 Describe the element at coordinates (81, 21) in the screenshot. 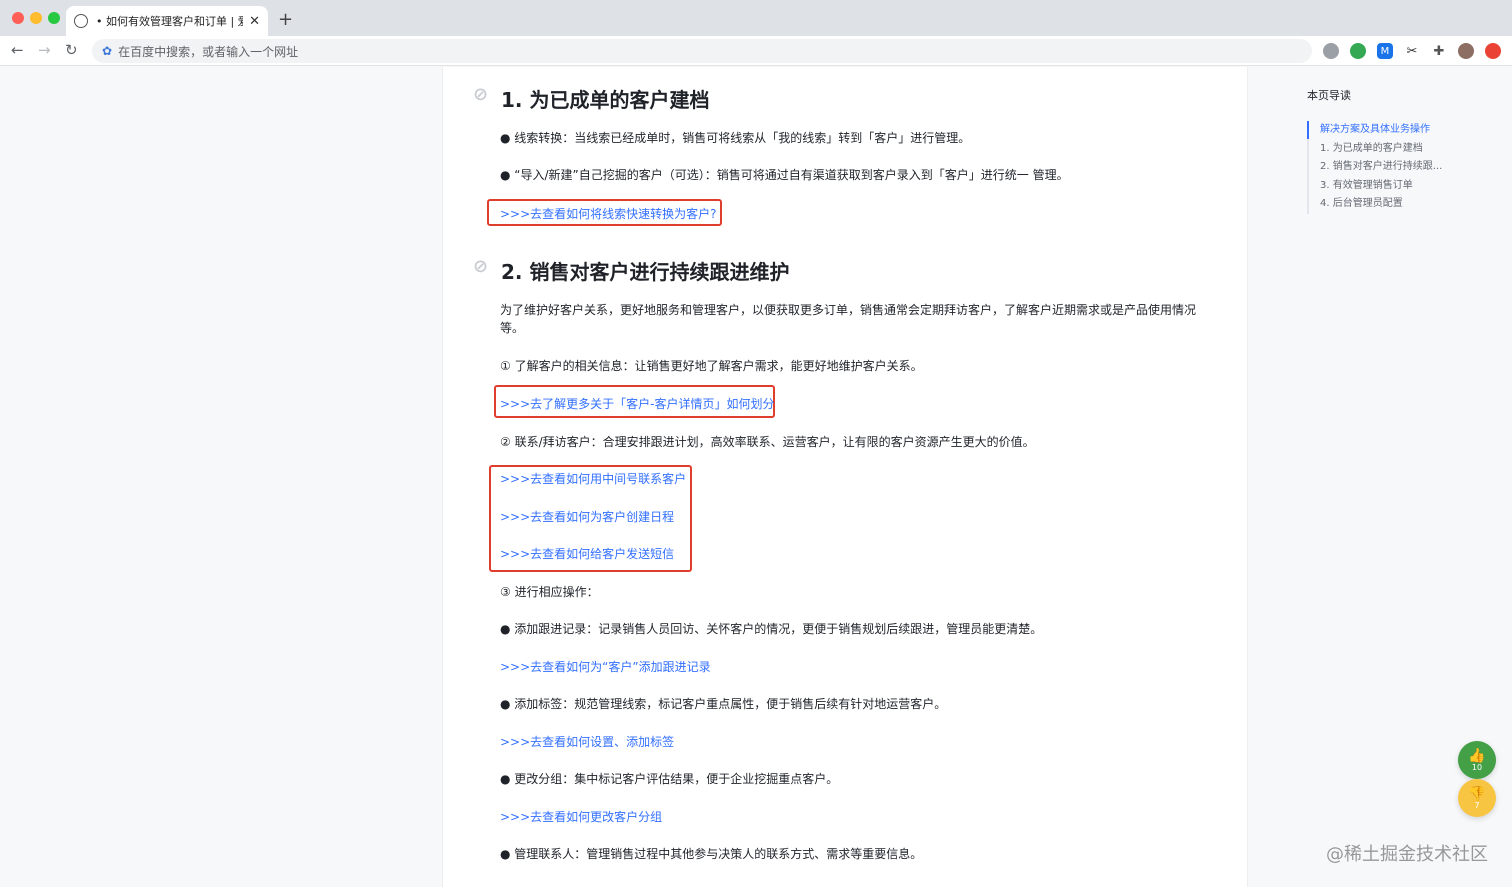

I see `globe-icon` at that location.